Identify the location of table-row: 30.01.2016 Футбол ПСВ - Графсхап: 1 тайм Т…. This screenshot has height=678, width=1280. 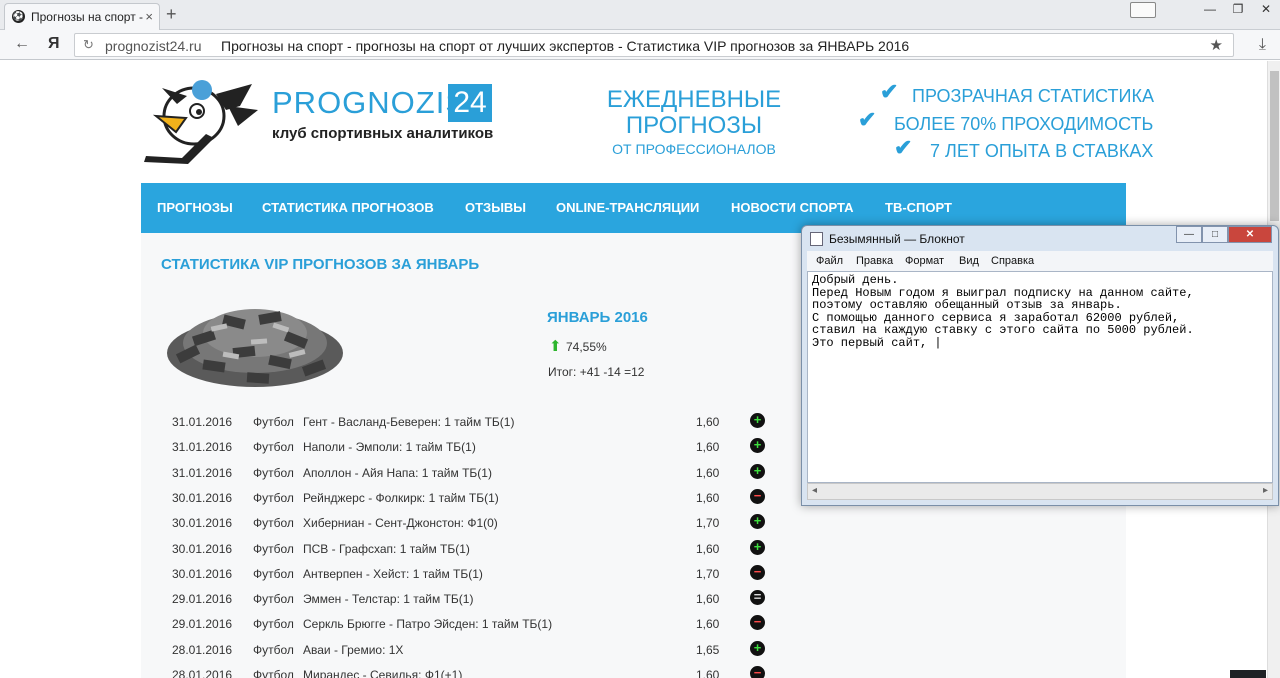
(633, 549).